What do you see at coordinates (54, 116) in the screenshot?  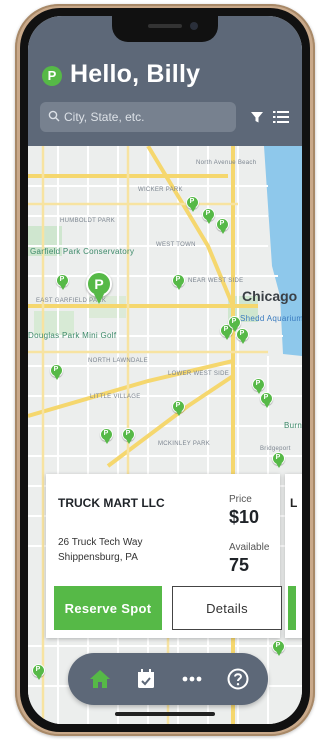 I see `search-icon` at bounding box center [54, 116].